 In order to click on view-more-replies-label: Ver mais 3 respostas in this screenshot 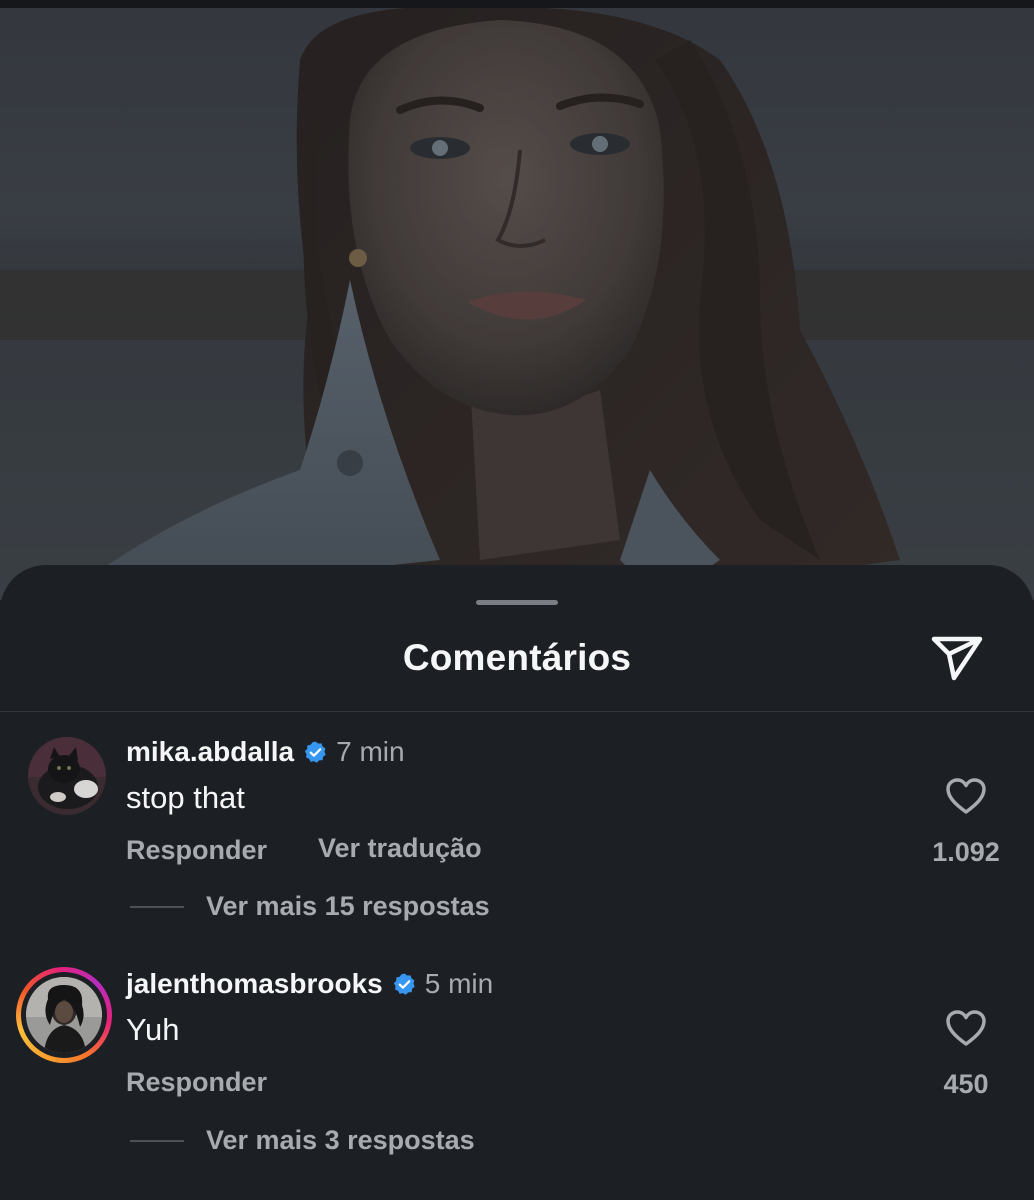, I will do `click(340, 1140)`.